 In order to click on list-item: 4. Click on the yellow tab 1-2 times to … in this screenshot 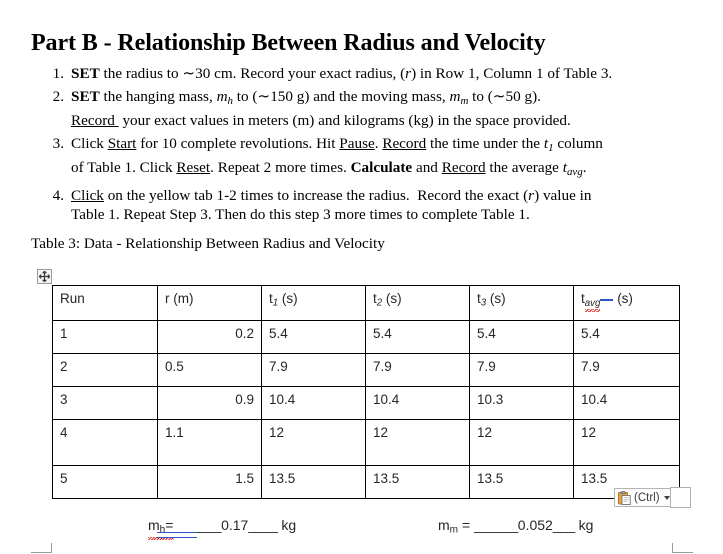, I will do `click(376, 205)`.